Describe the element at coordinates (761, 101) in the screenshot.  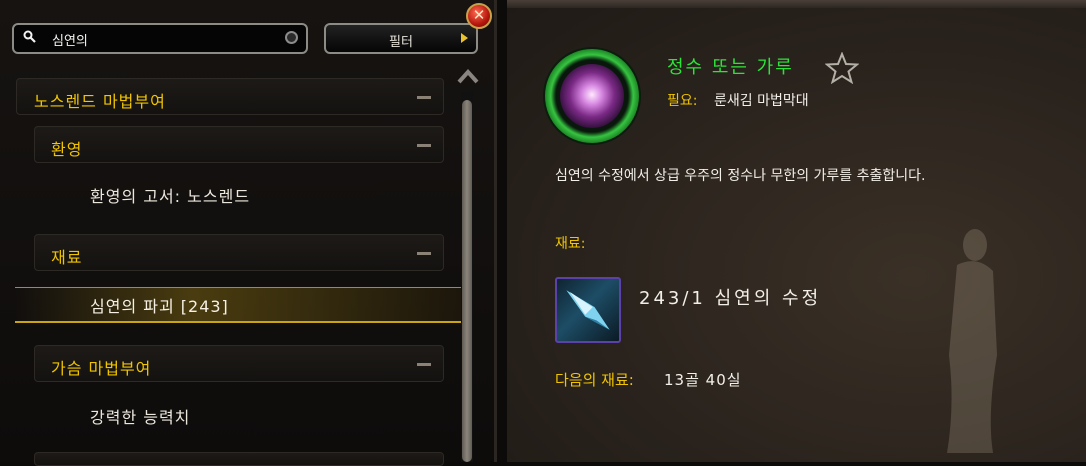
I see `requires-value: 룬새김 마법막대` at that location.